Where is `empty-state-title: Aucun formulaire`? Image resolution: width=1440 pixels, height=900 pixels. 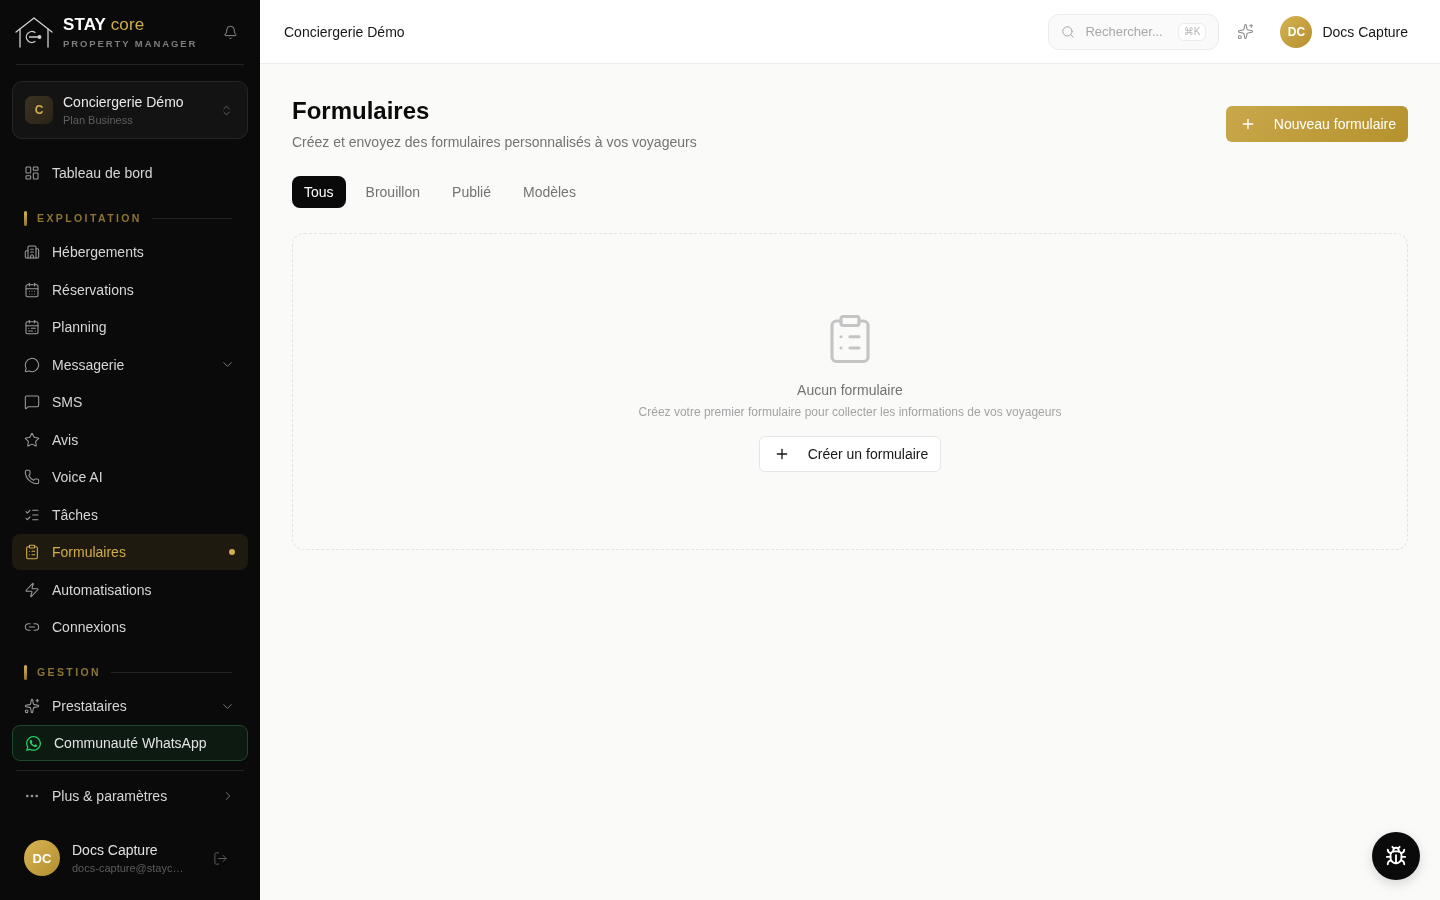 empty-state-title: Aucun formulaire is located at coordinates (850, 390).